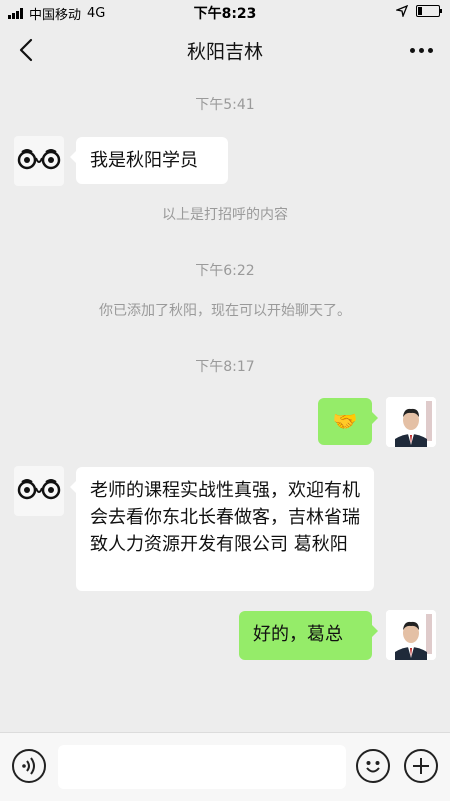  I want to click on status-time: 下午8:23, so click(225, 14).